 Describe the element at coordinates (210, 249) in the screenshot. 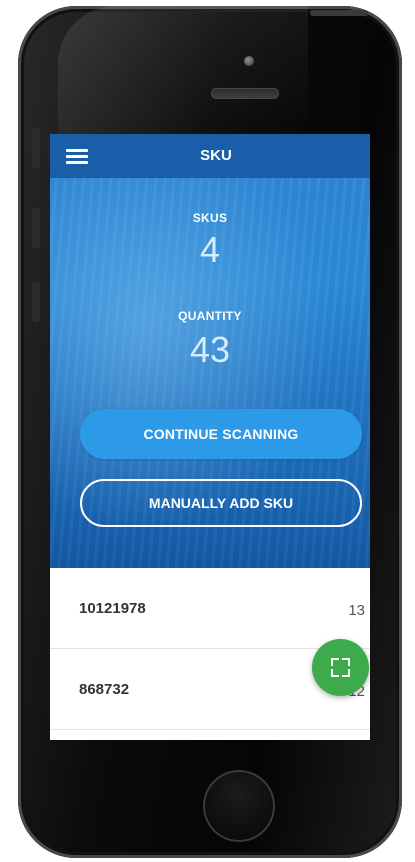

I see `skus-count: 4` at that location.